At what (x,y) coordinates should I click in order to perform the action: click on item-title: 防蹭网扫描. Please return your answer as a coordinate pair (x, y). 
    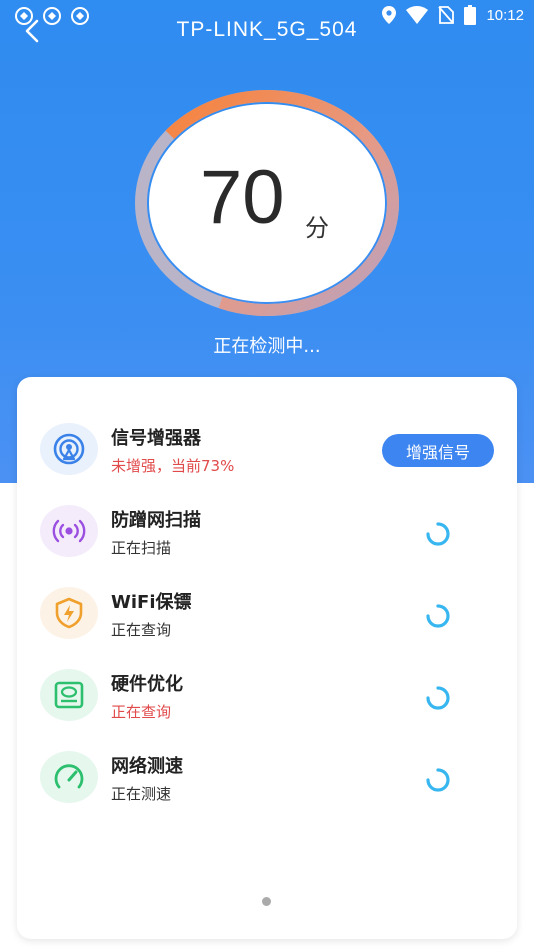
    Looking at the image, I should click on (156, 520).